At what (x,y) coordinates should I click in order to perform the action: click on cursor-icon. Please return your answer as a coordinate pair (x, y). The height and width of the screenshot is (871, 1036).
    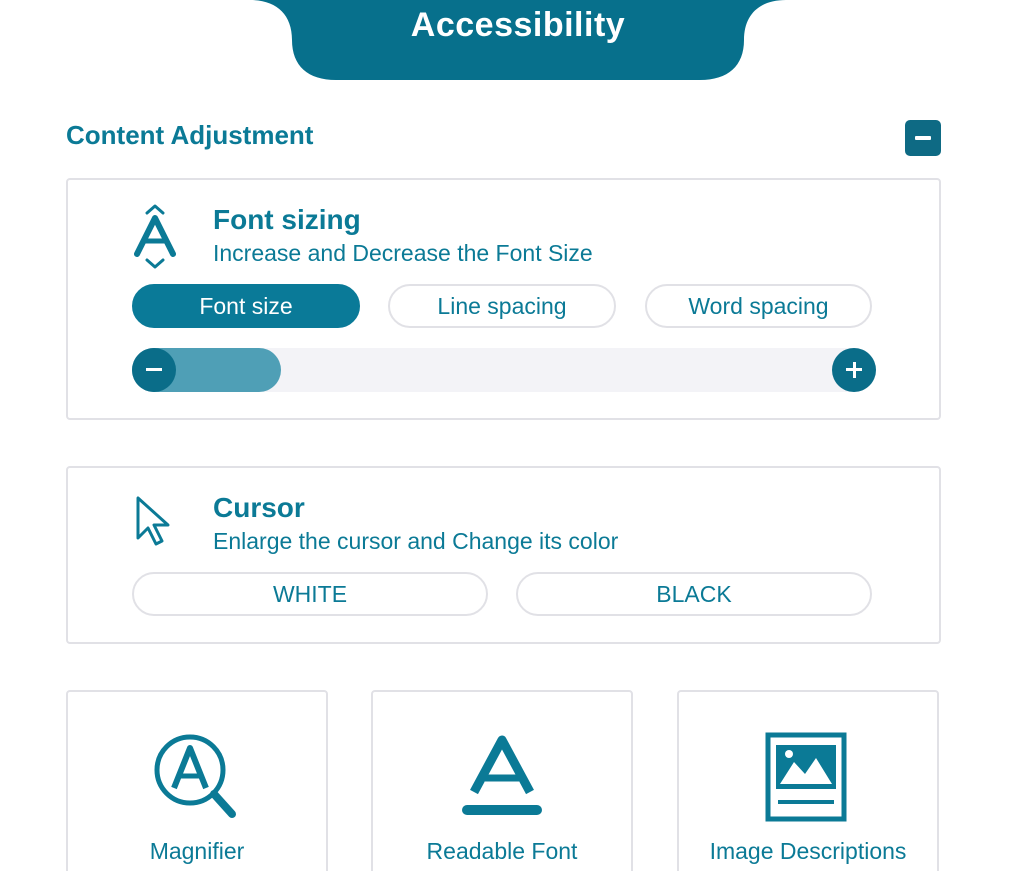
    Looking at the image, I should click on (153, 521).